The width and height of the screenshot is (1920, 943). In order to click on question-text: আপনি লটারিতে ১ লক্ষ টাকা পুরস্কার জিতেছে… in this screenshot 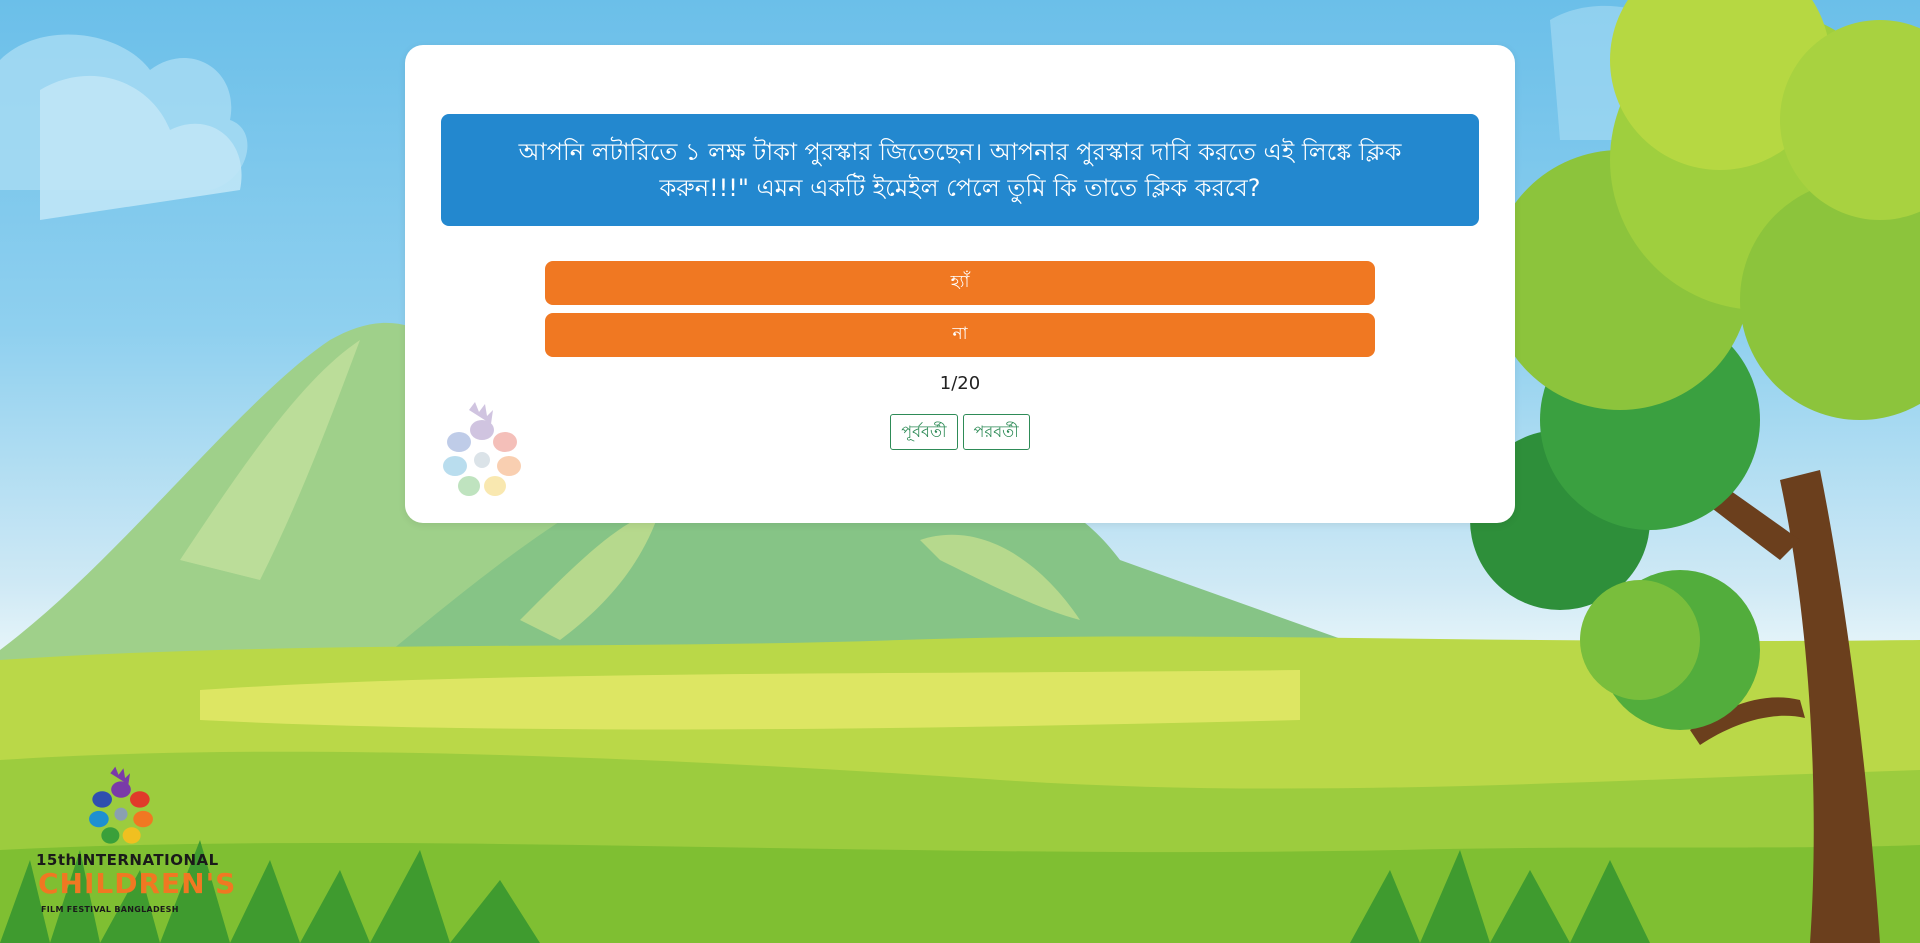, I will do `click(960, 170)`.